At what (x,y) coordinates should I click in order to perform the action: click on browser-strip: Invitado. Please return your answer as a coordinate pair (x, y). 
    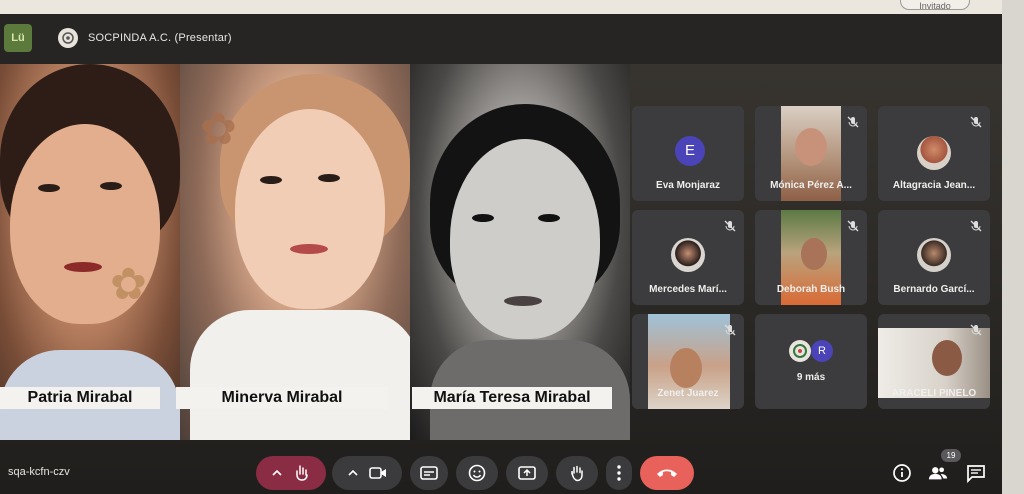
    Looking at the image, I should click on (512, 7).